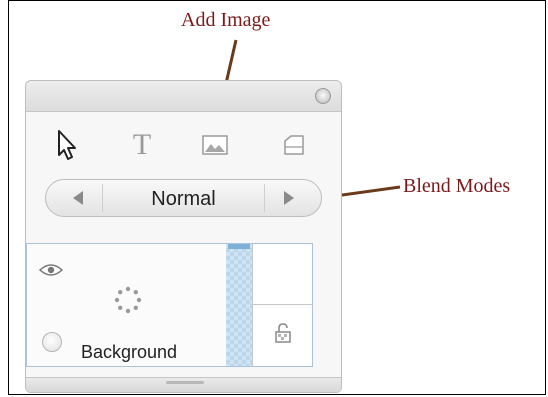 The height and width of the screenshot is (397, 548). I want to click on layer-row-background: Background, so click(126, 305).